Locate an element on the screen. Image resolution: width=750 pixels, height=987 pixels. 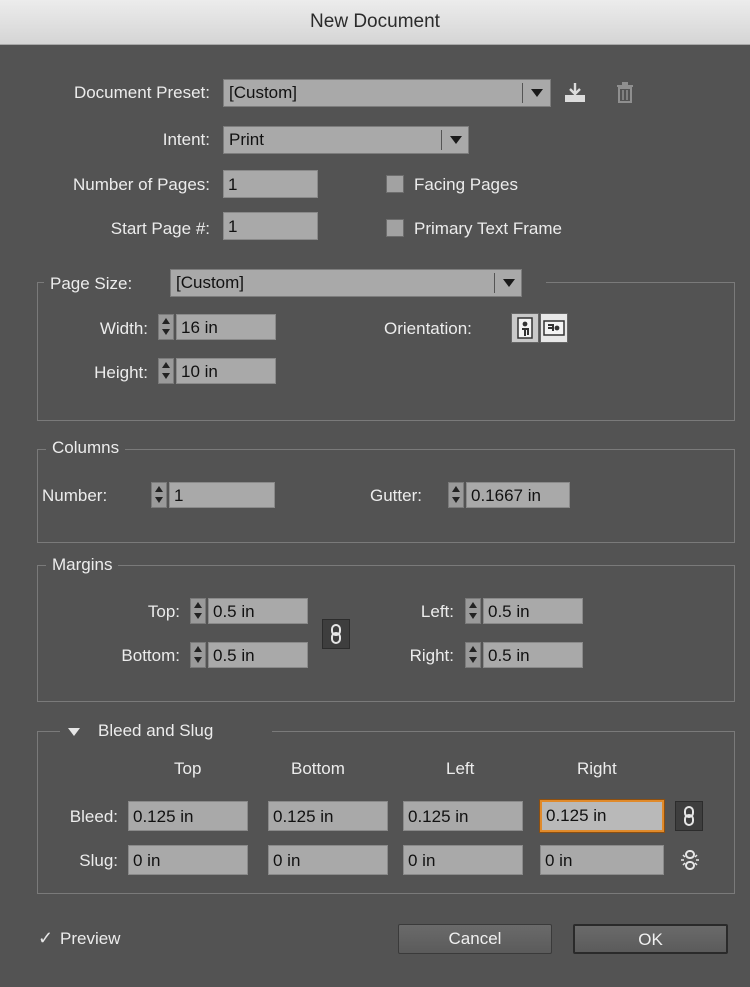
page-size-dropdown: [Custom] is located at coordinates (346, 283).